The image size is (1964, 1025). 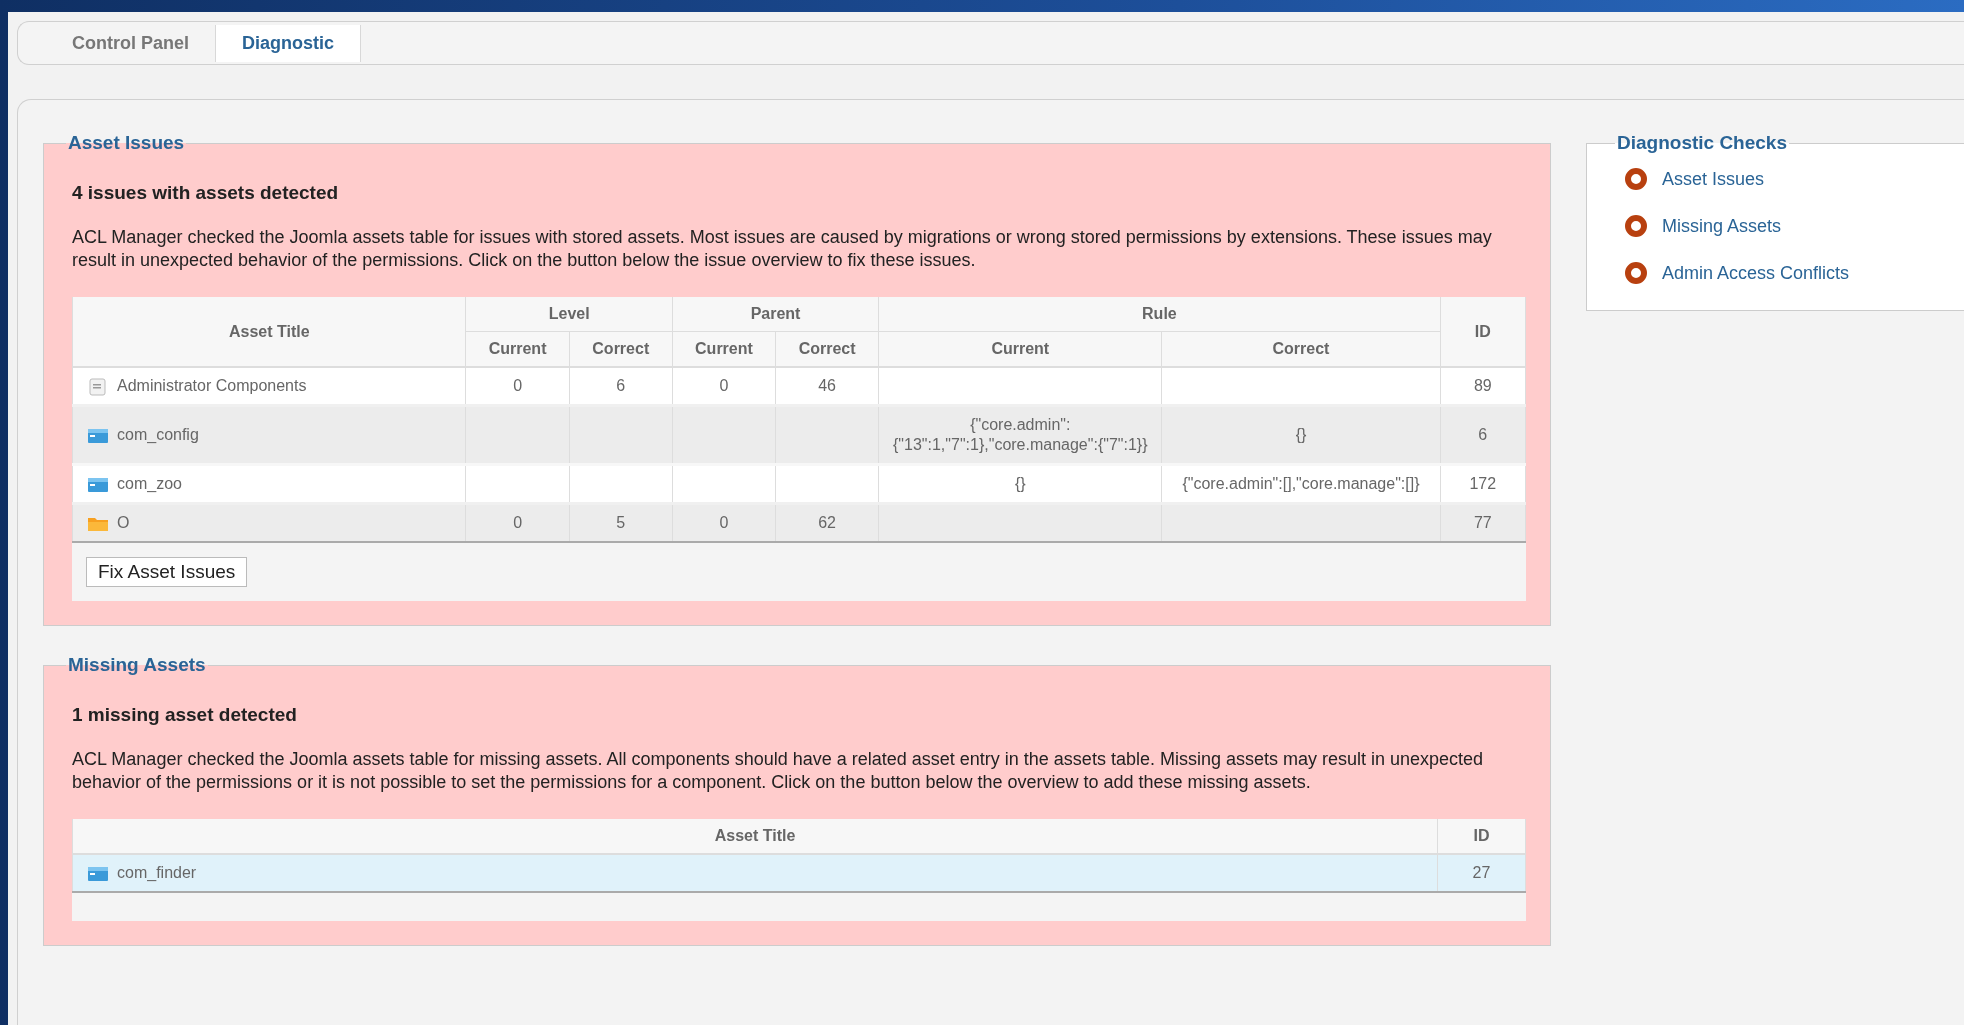 I want to click on section-title: Missing Assets, so click(x=137, y=665).